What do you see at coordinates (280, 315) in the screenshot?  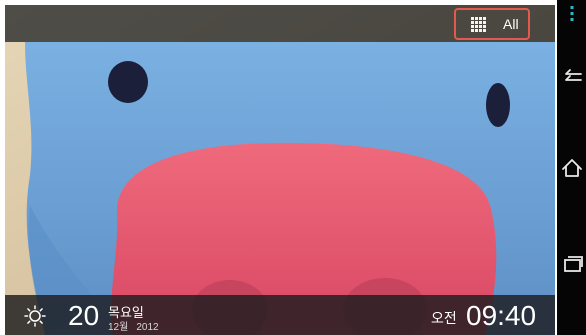 I see `bottom-info-bar: 20 목요일 12월 2012 오전 09:40` at bounding box center [280, 315].